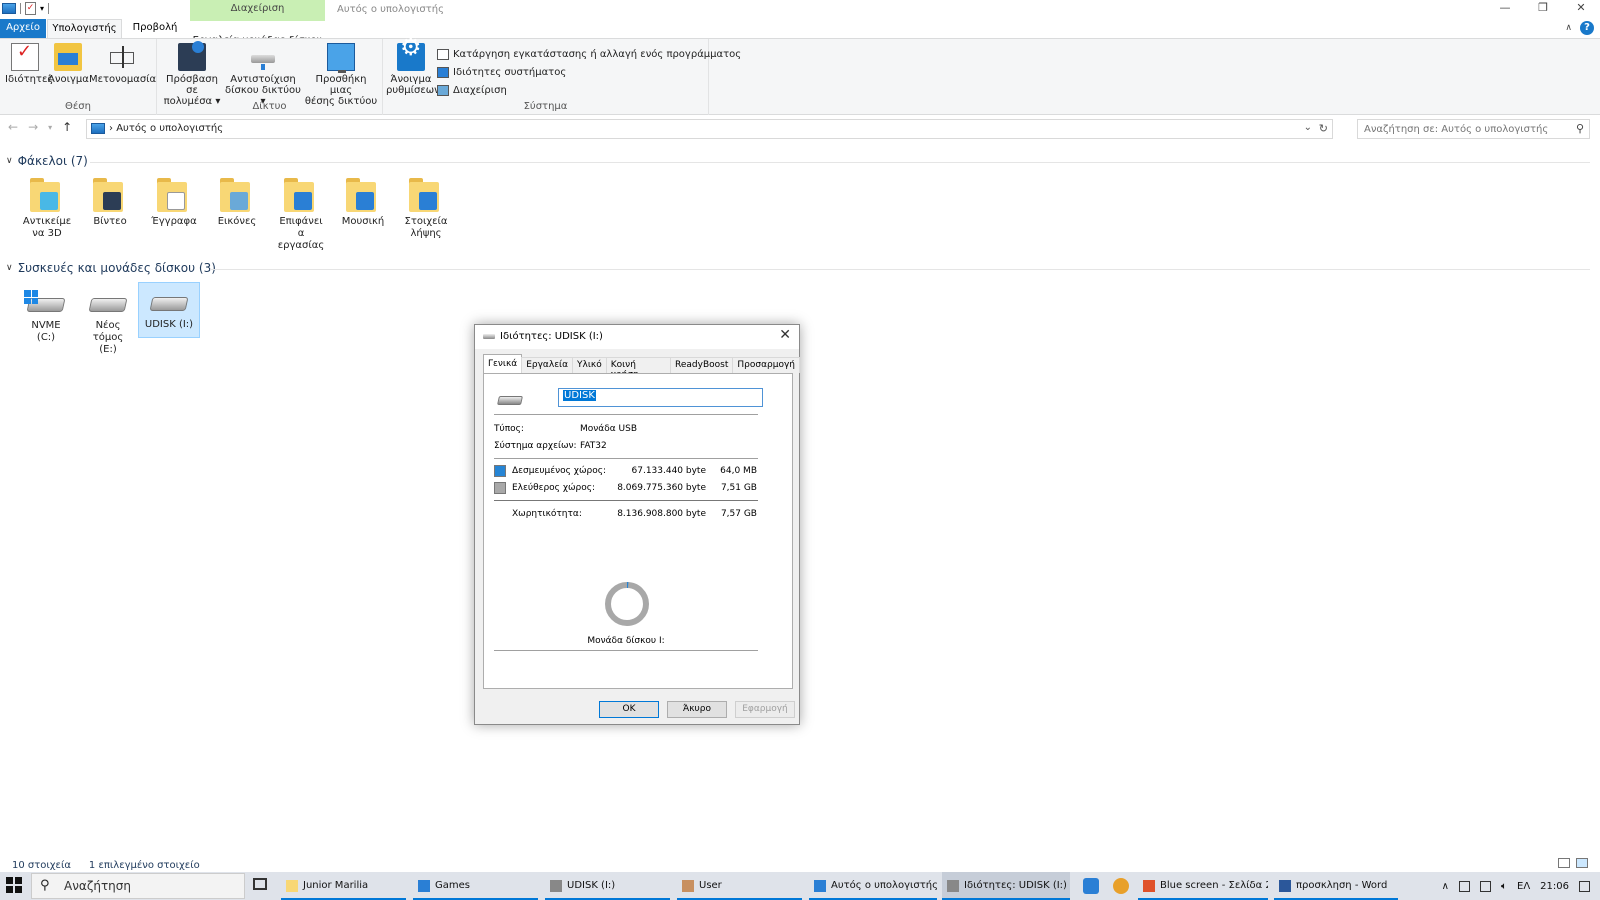  What do you see at coordinates (1308, 127) in the screenshot?
I see `address-dropdown-icon: ⌄` at bounding box center [1308, 127].